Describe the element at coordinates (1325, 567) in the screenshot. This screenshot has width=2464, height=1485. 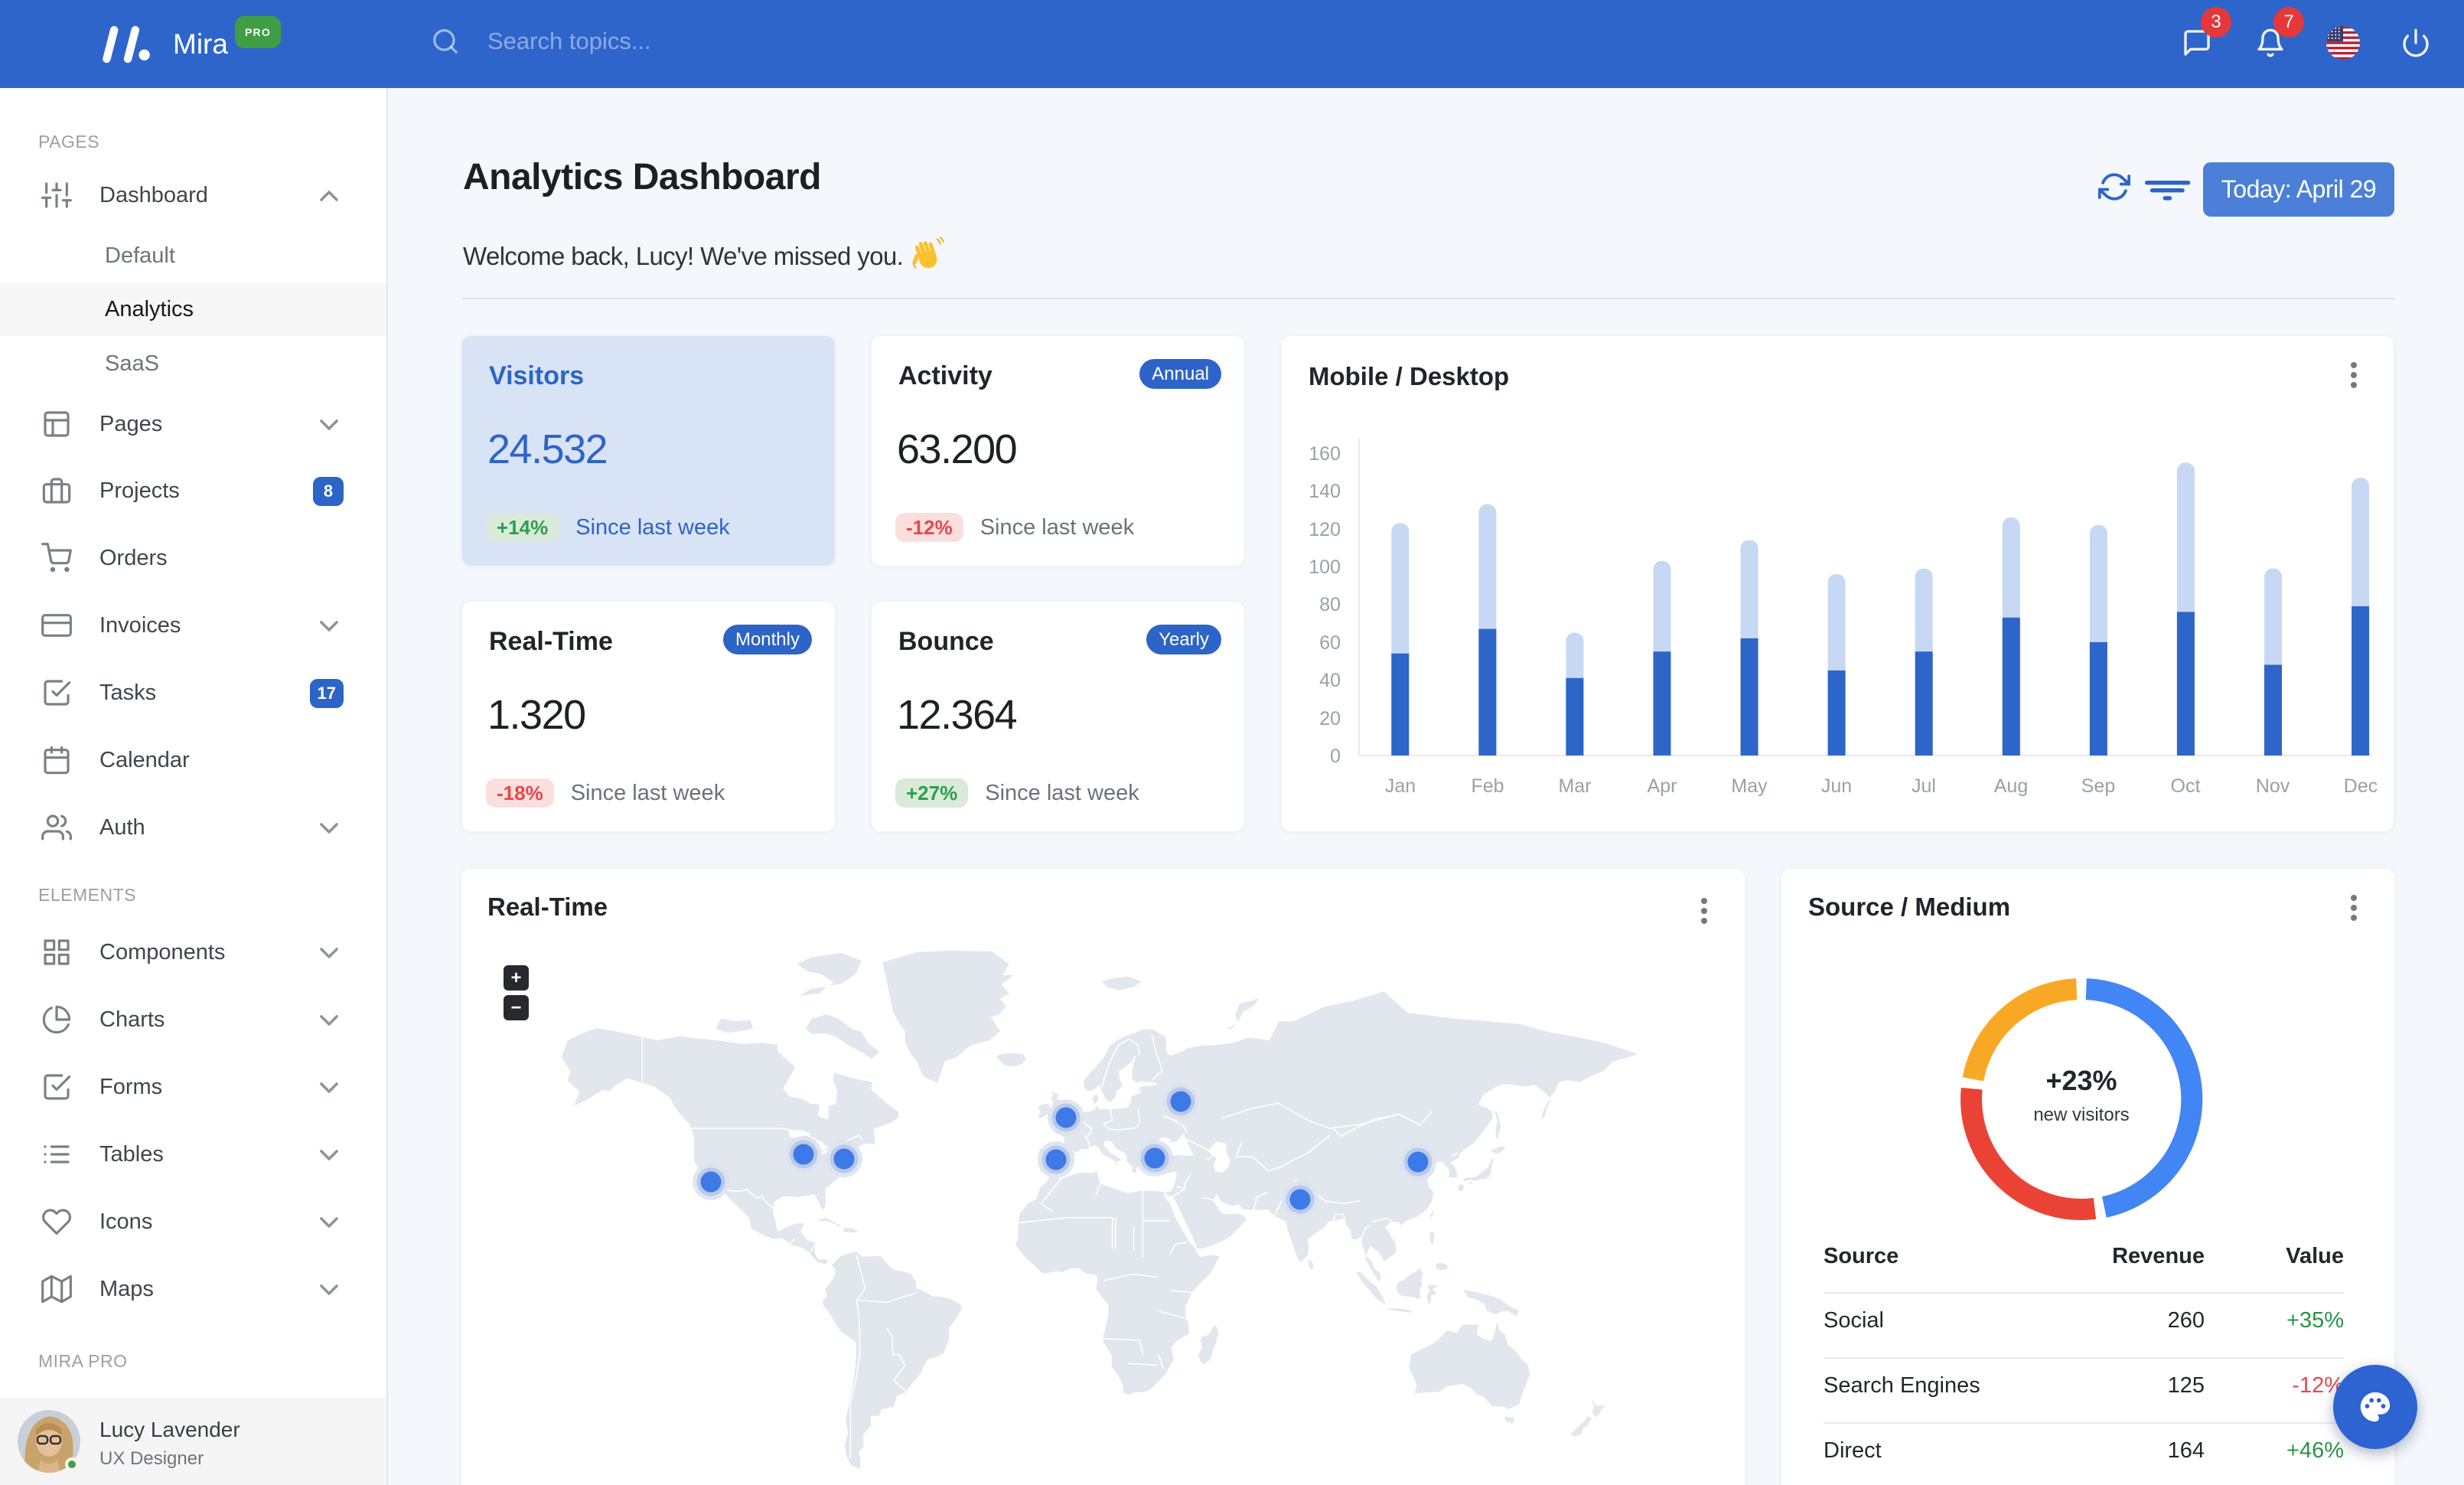
I see `svg-text: 100` at that location.